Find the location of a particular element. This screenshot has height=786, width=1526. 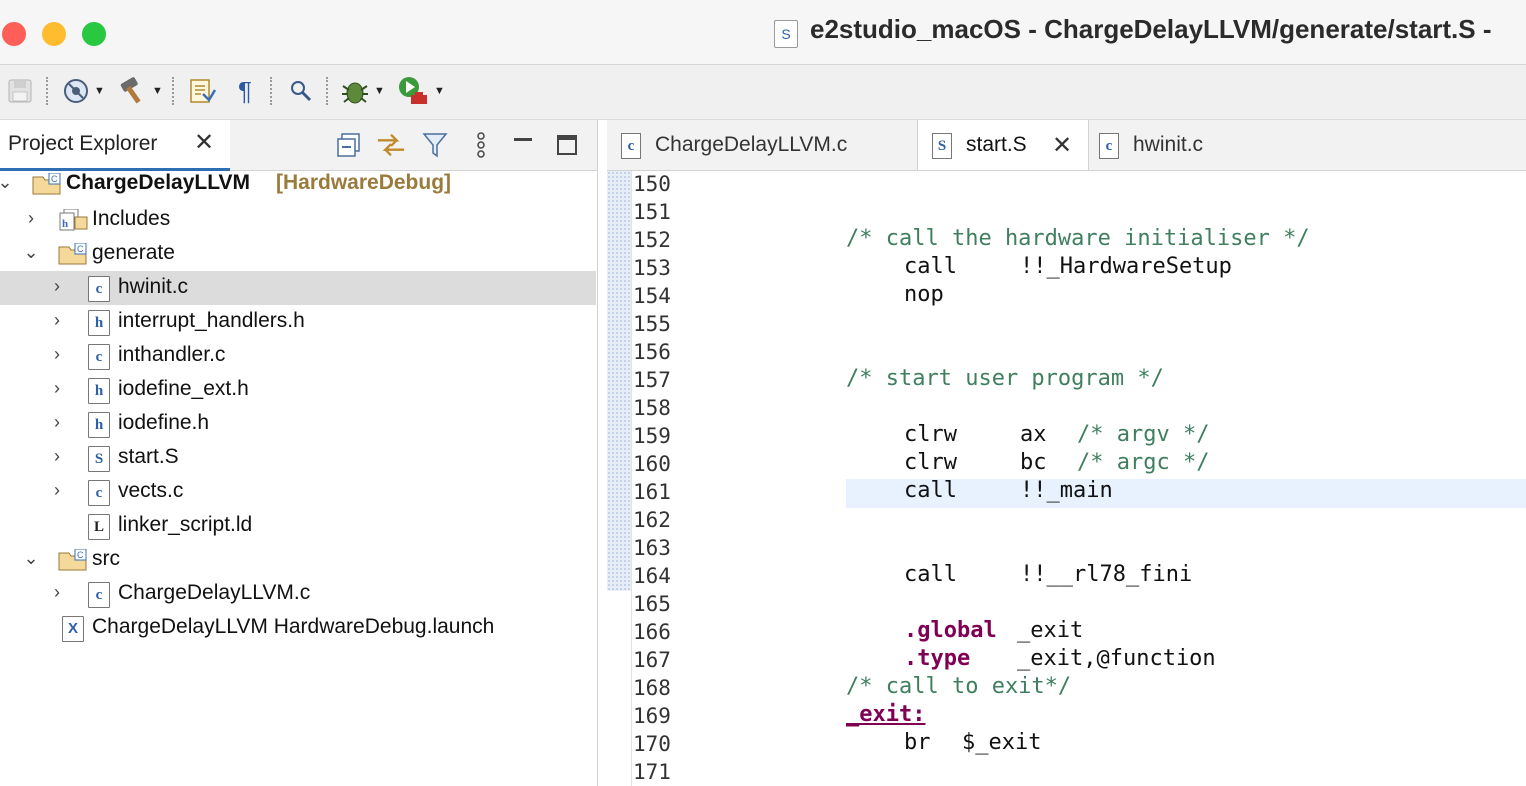

tree-item-file: L linker_script.ld is located at coordinates (298, 526).